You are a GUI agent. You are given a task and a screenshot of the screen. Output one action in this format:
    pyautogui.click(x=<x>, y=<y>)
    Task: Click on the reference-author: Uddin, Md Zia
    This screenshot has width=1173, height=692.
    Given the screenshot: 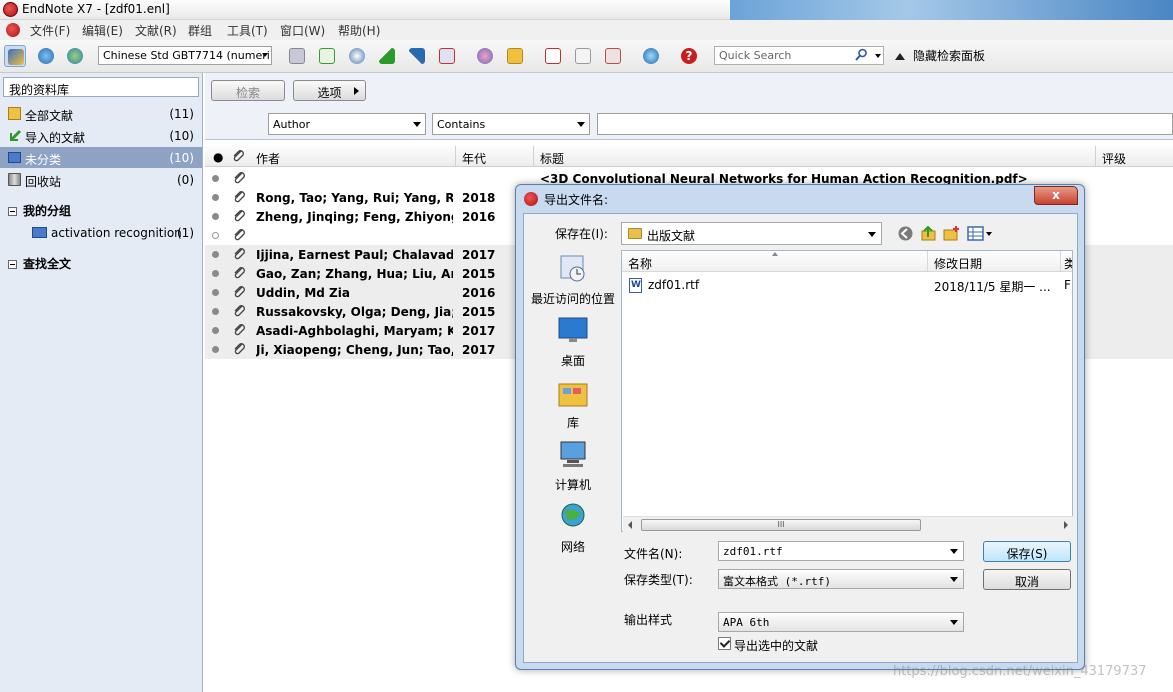 What is the action you would take?
    pyautogui.click(x=303, y=293)
    